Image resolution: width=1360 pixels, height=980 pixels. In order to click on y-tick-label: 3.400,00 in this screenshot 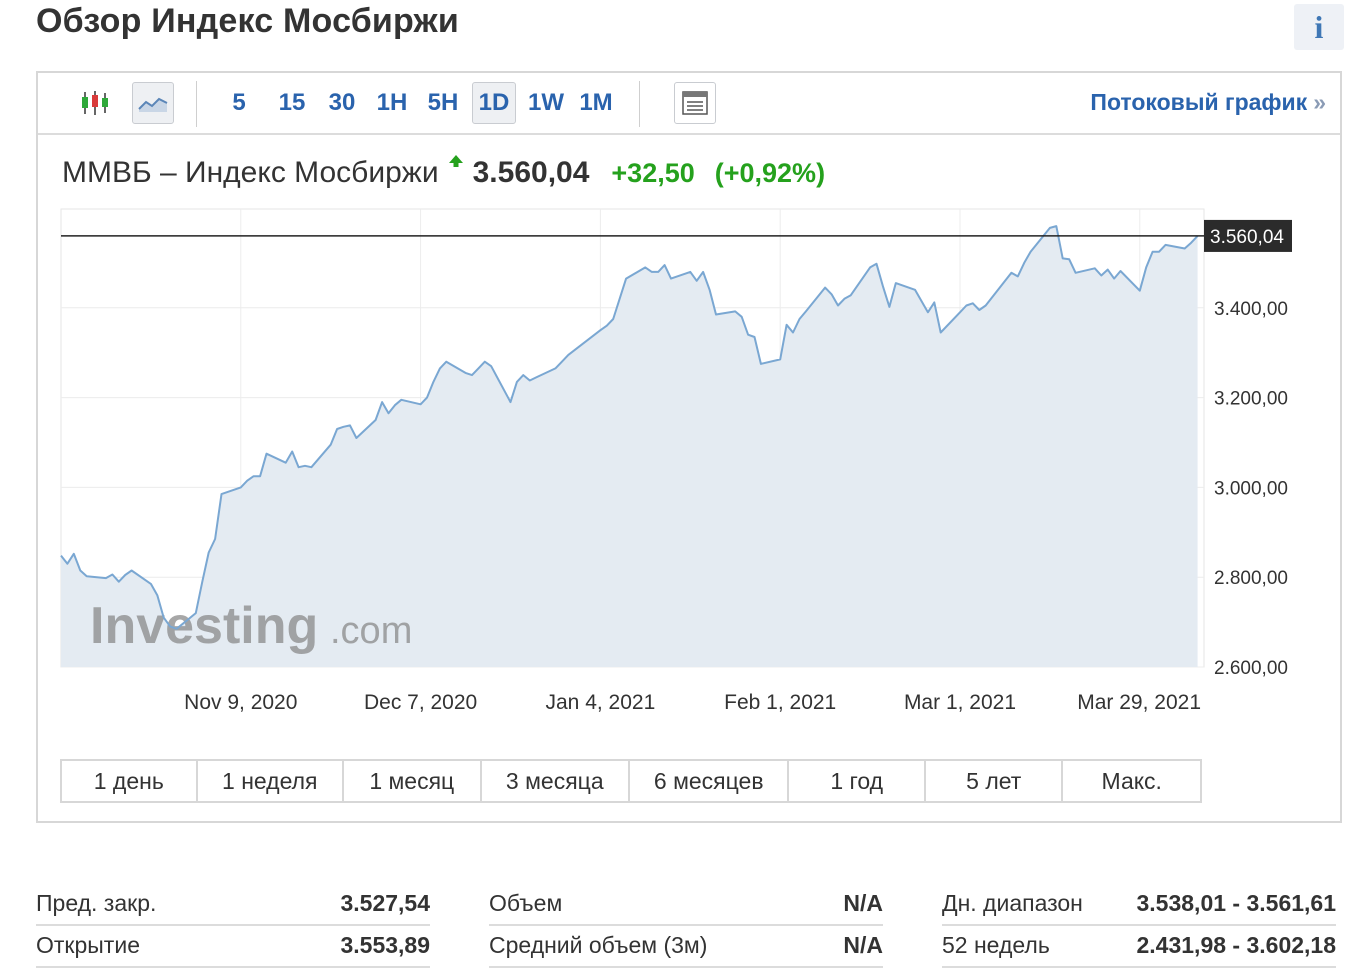, I will do `click(1251, 309)`.